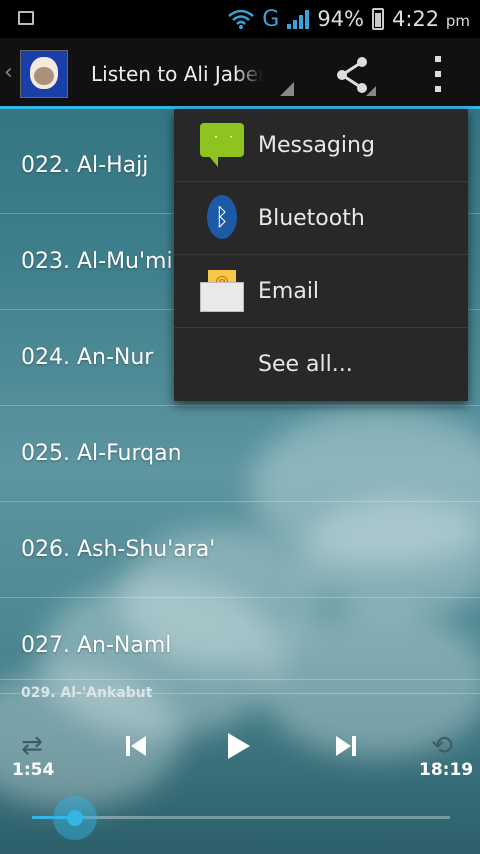  I want to click on list-item: 025. Al-Furqan, so click(240, 454).